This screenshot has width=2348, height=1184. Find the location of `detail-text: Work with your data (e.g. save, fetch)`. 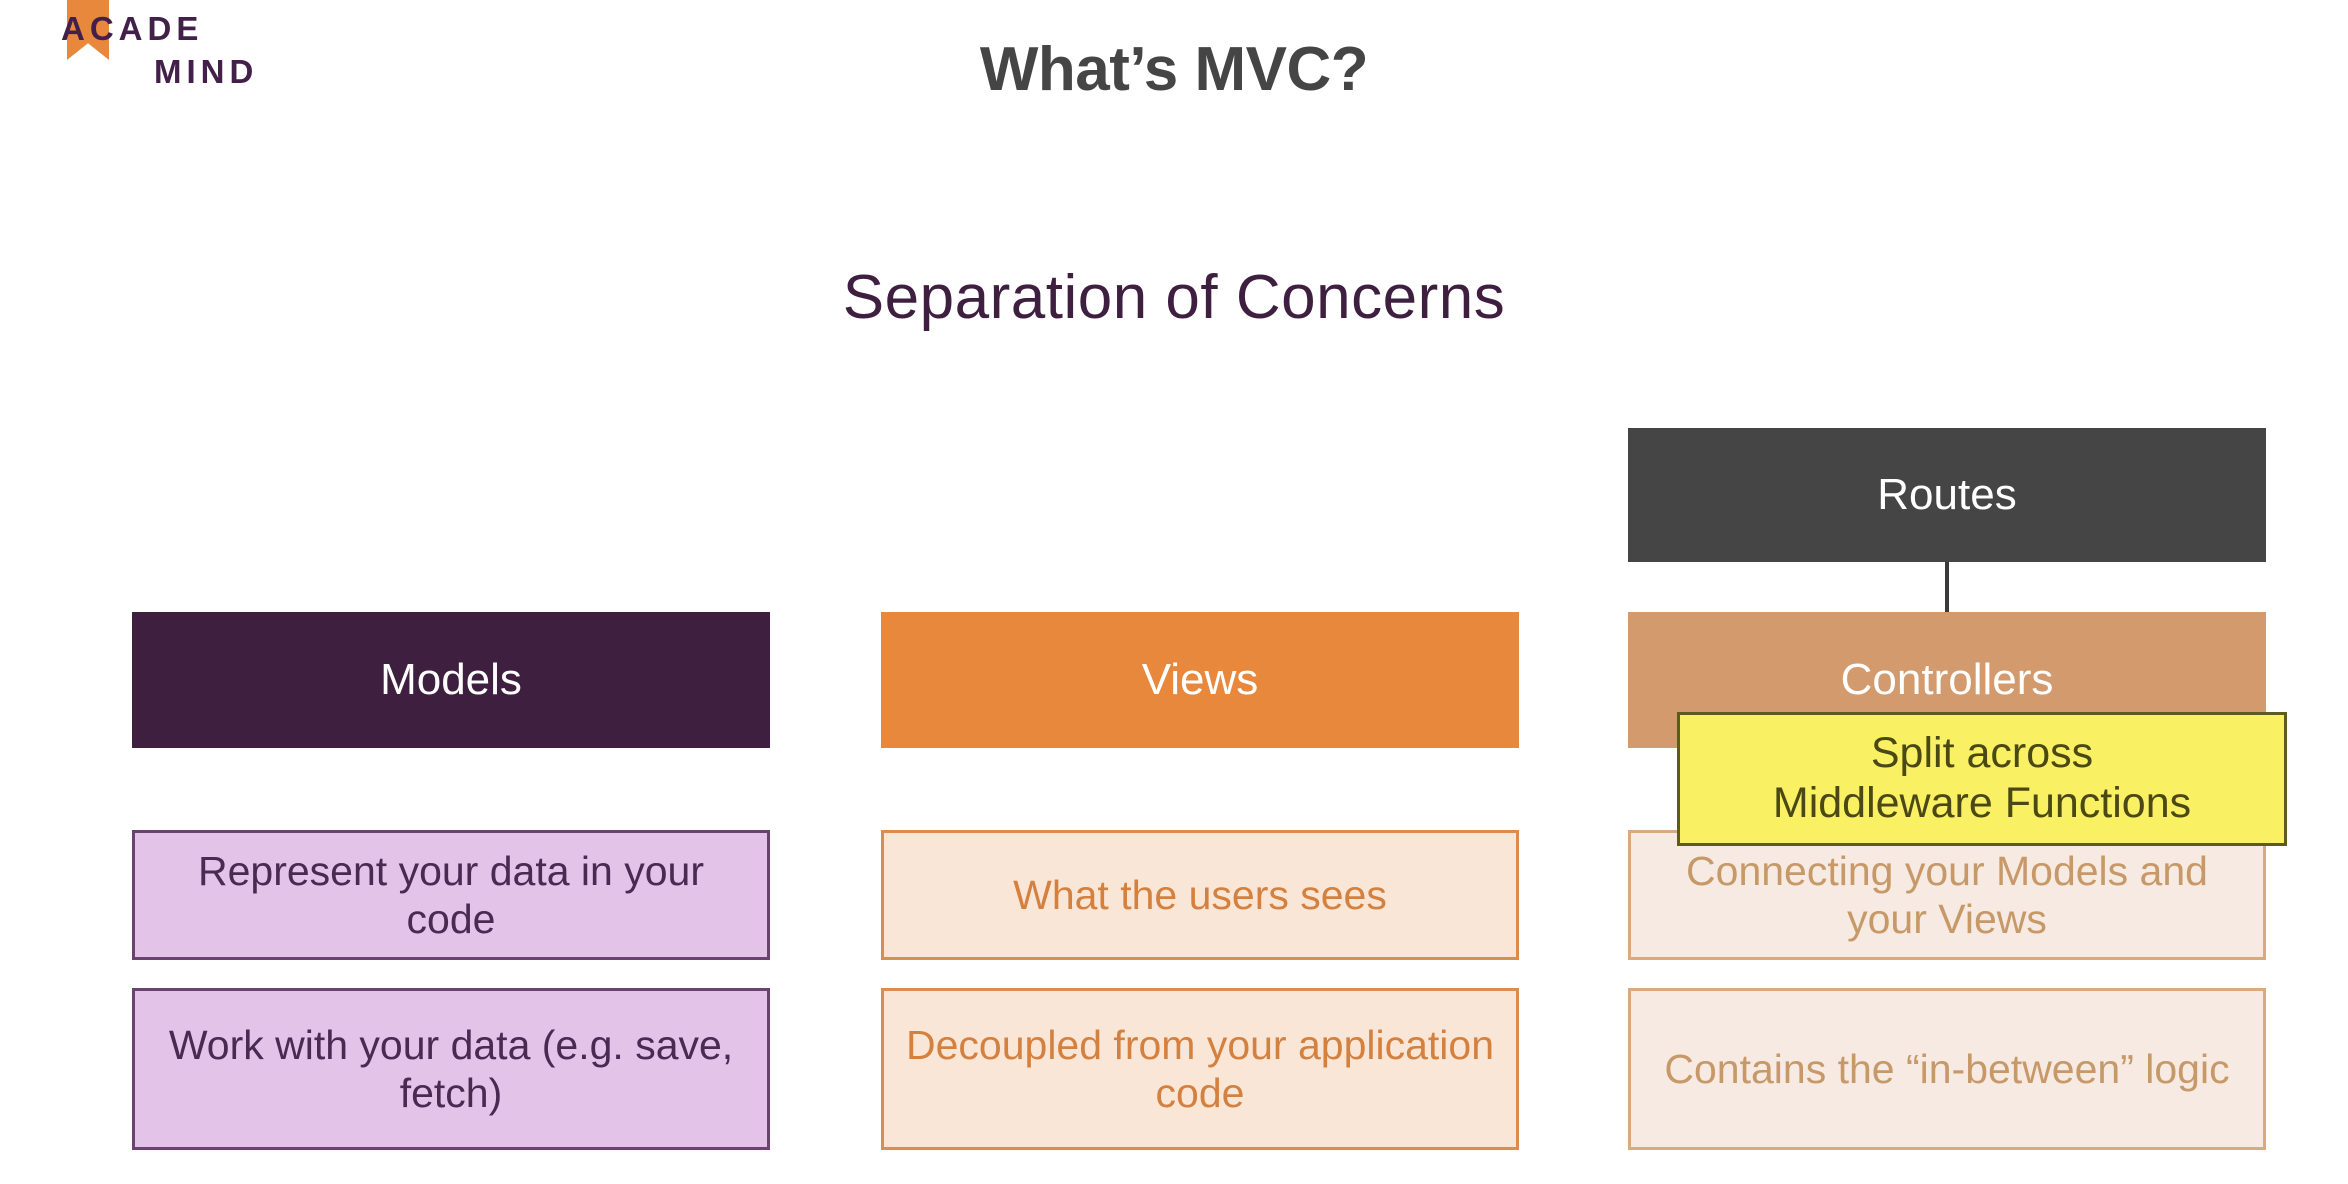

detail-text: Work with your data (e.g. save, fetch) is located at coordinates (451, 1068).